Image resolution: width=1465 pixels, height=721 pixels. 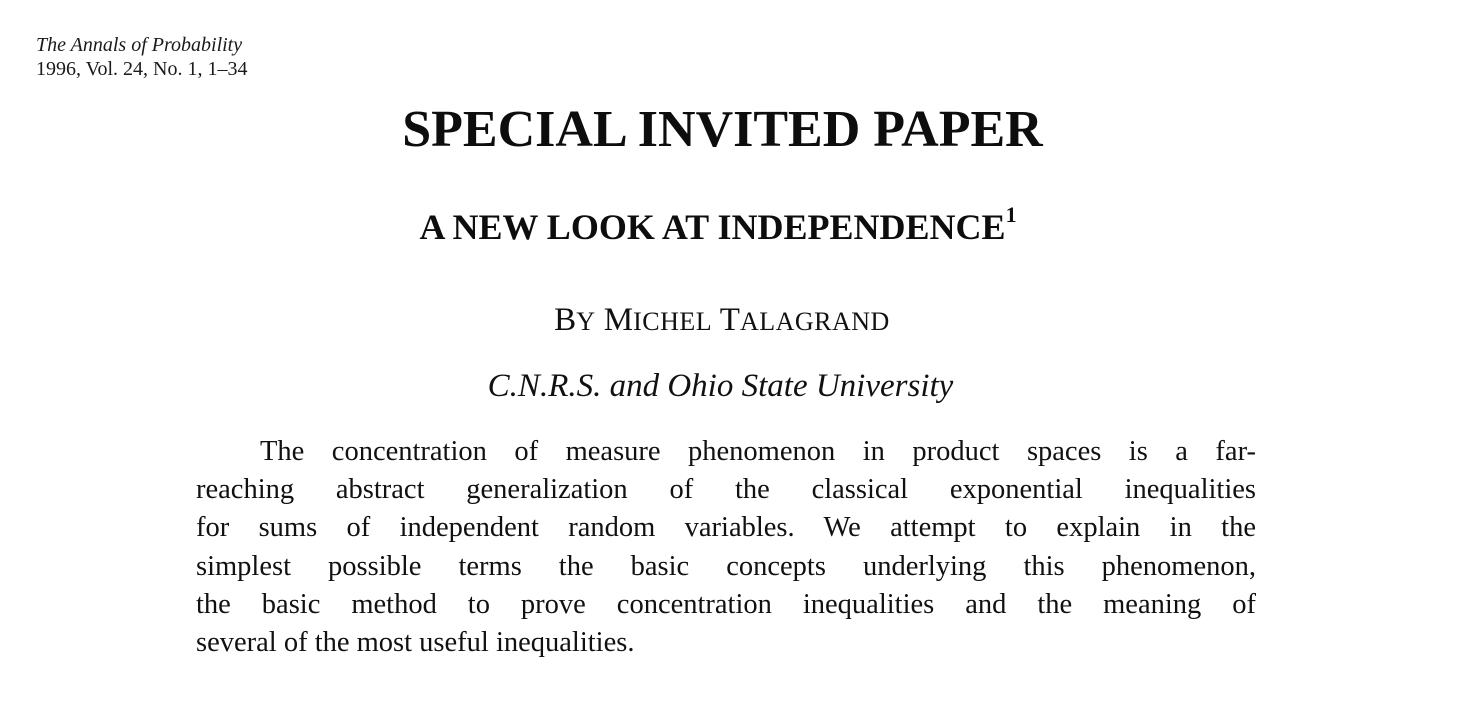 I want to click on author-first-rest: ICHEL, so click(x=673, y=321).